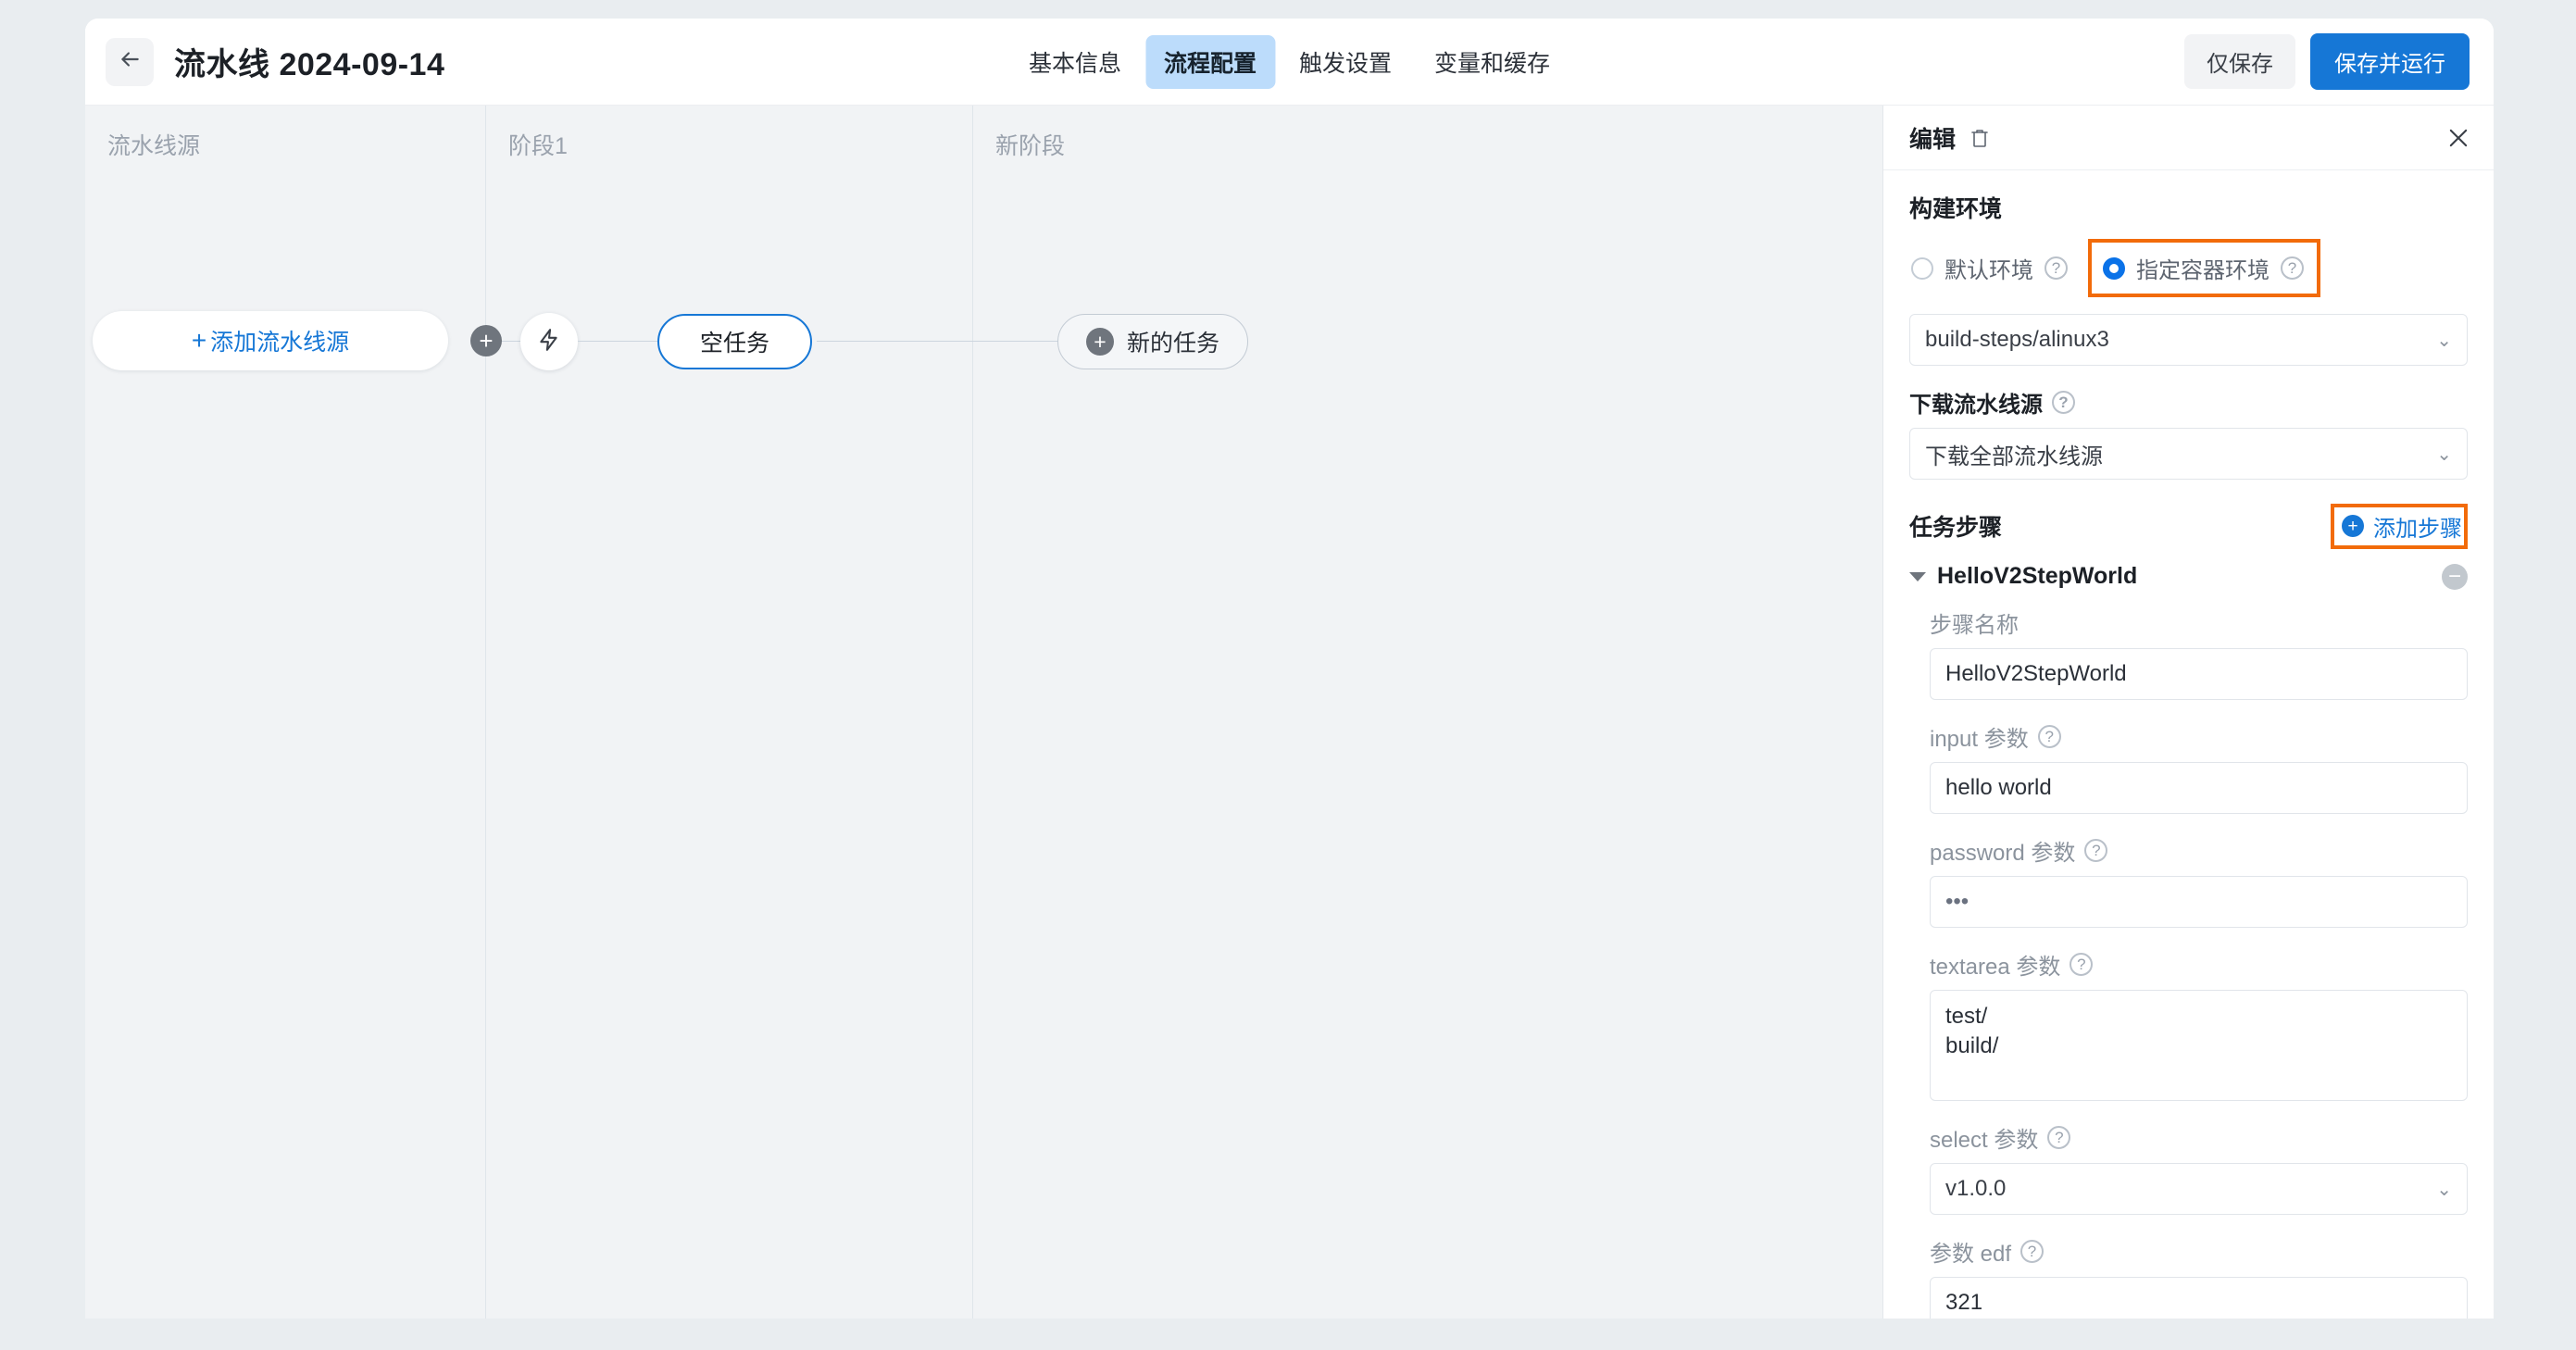  What do you see at coordinates (2199, 1252) in the screenshot?
I see `field-label-row: 参数 edf ?` at bounding box center [2199, 1252].